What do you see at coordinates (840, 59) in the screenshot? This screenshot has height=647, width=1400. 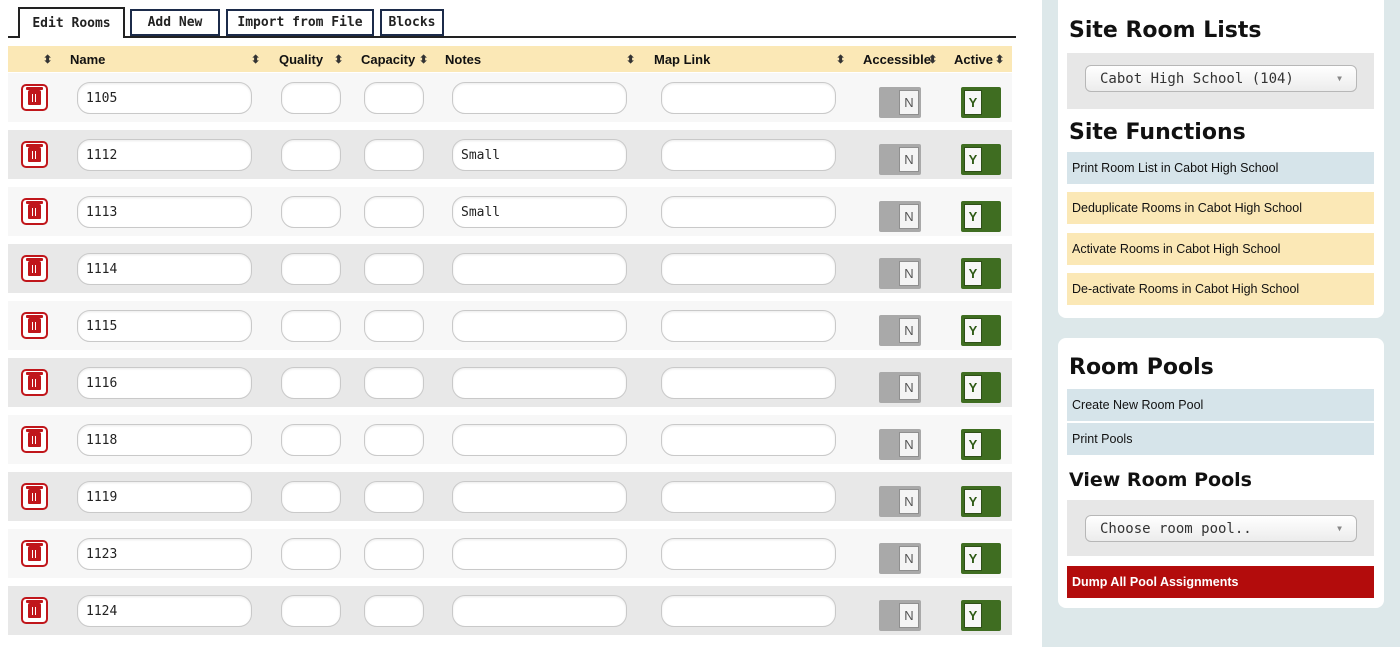 I see `sort-icon-map-link: ⬍` at bounding box center [840, 59].